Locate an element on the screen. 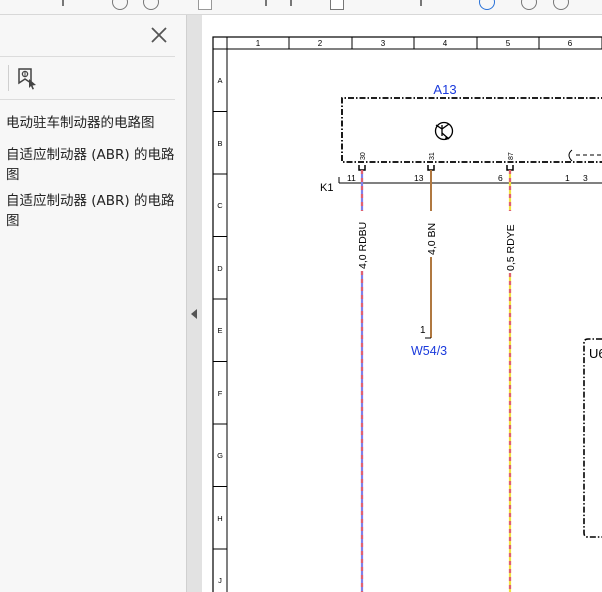  pin-connectors is located at coordinates (436, 168).